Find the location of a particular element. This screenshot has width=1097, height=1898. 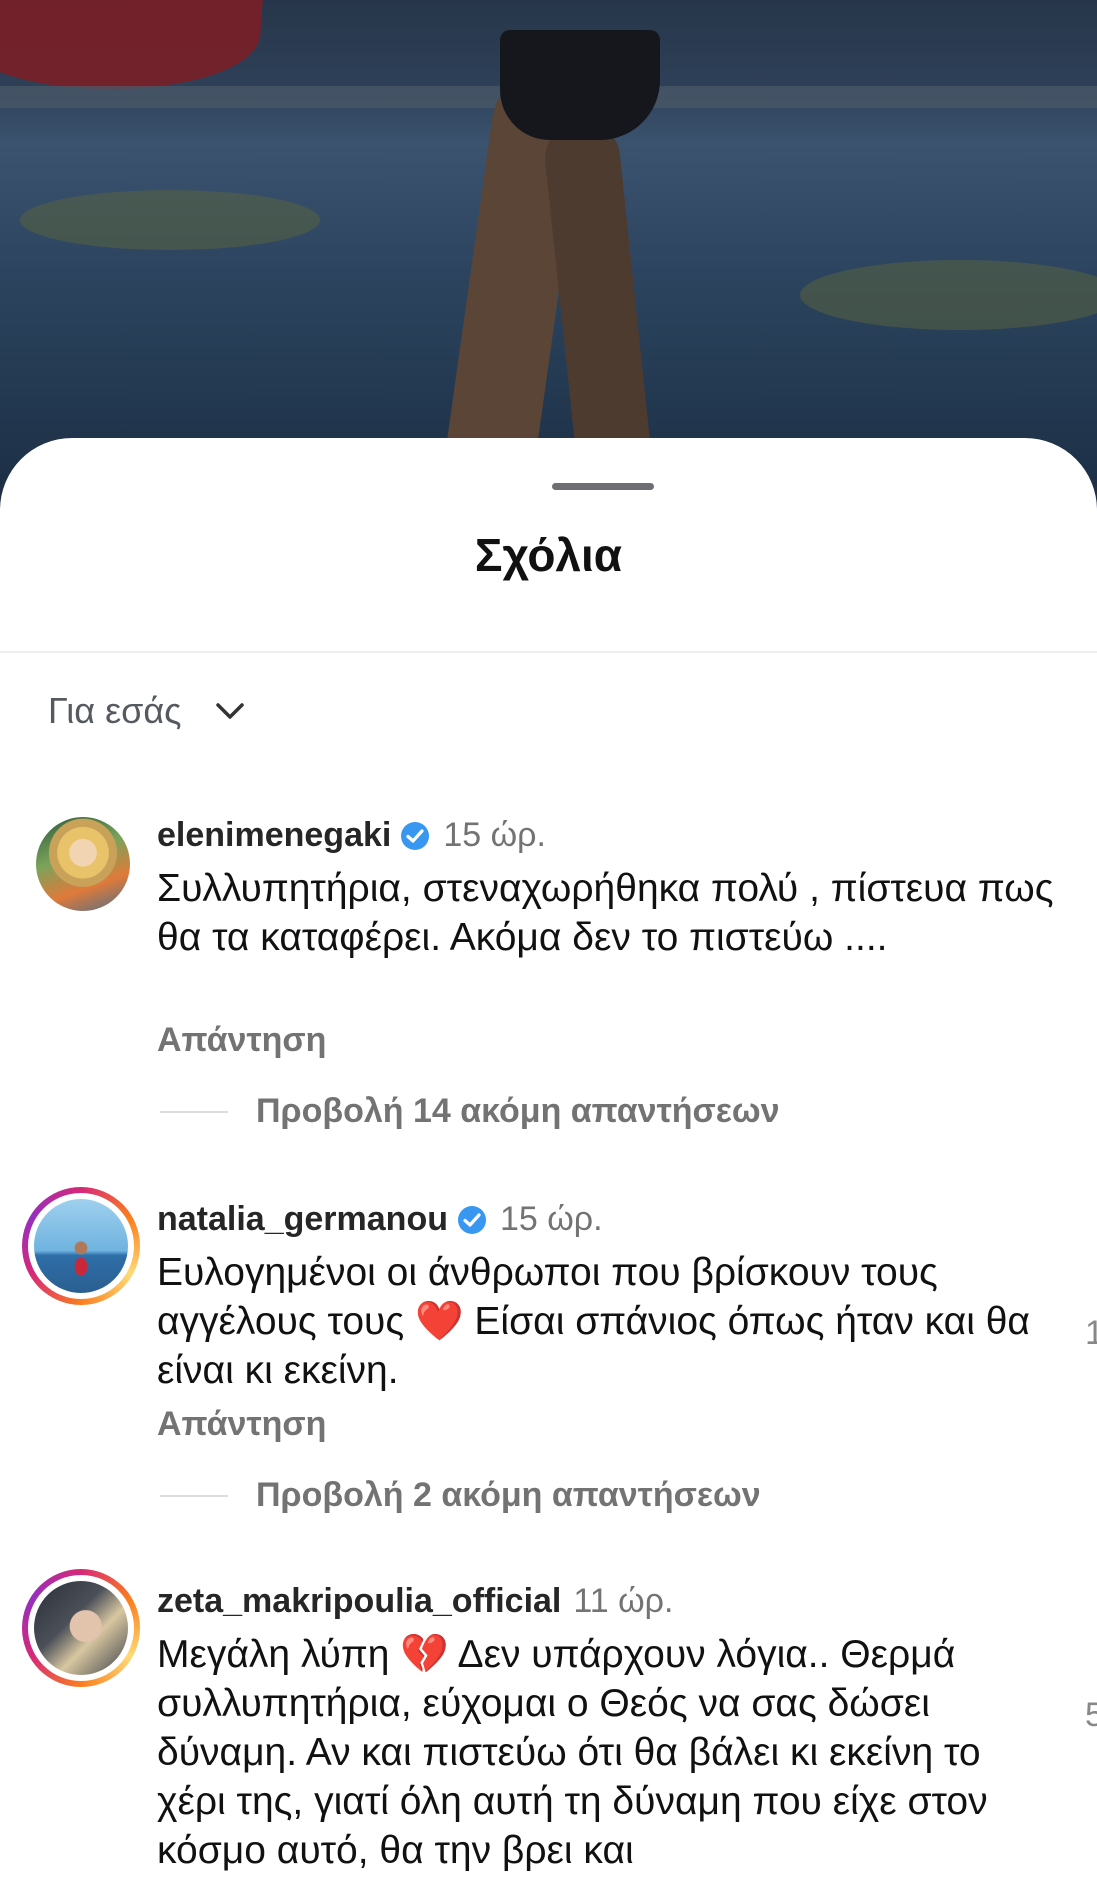

view-more-replies-button: Προβολή 14 ακόμη απαντήσεων is located at coordinates (470, 1111).